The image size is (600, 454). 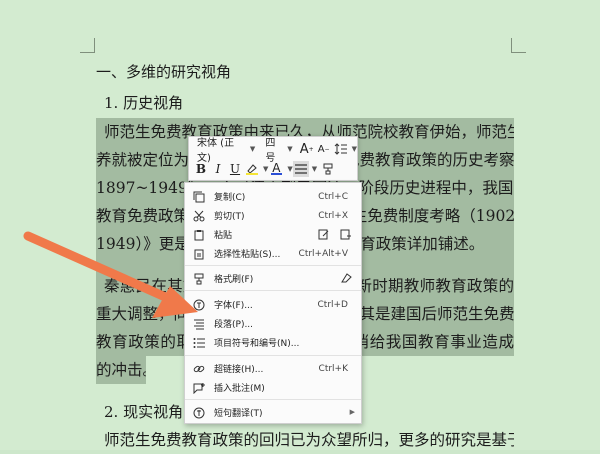 I want to click on font-color-button: A, so click(x=276, y=169).